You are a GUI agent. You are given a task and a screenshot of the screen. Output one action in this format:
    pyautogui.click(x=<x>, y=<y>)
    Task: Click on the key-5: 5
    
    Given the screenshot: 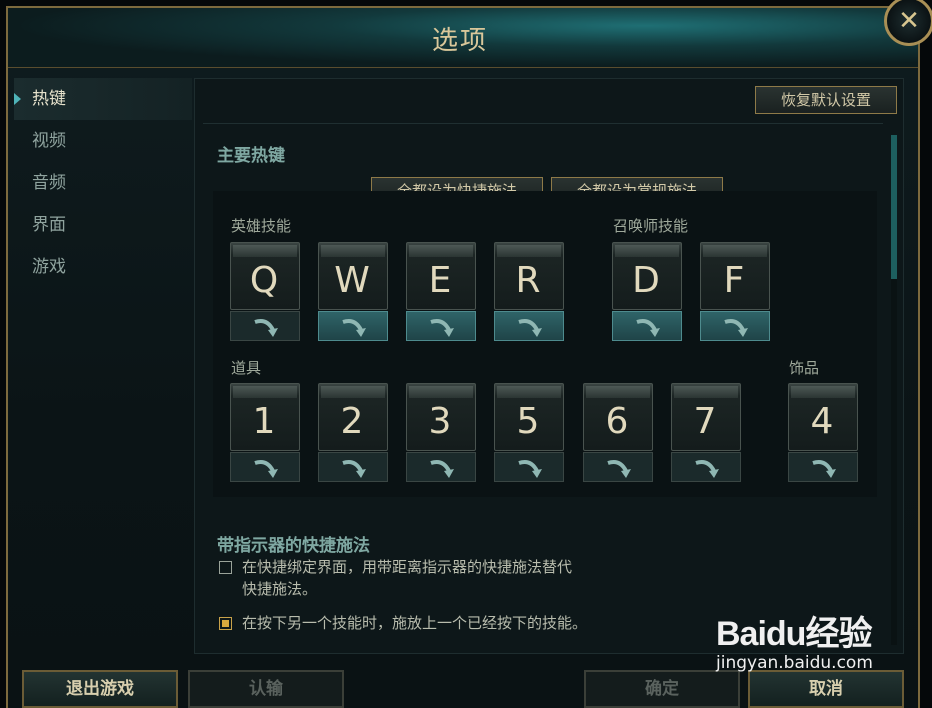 What is the action you would take?
    pyautogui.click(x=529, y=433)
    